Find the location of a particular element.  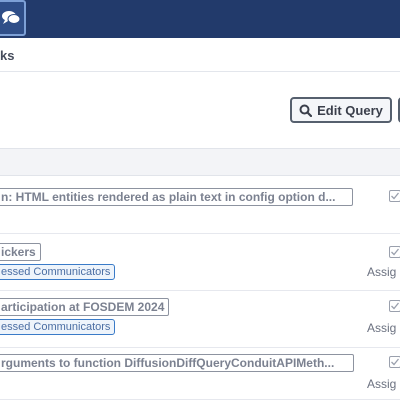

chat-button is located at coordinates (13, 18).